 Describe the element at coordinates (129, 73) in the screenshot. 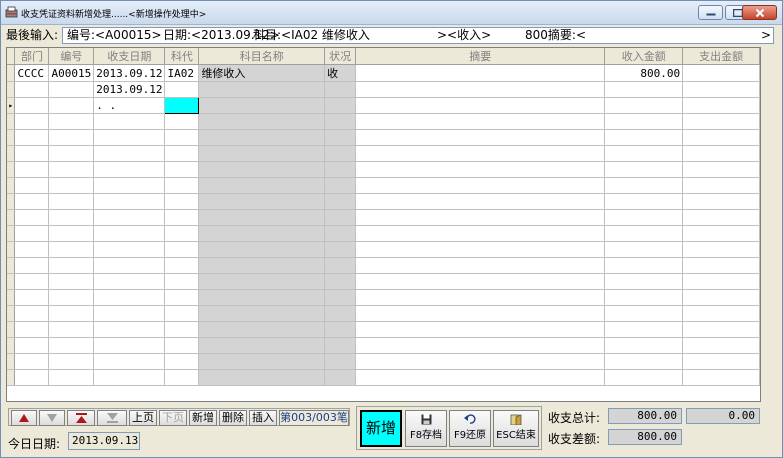

I see `cell-date: 2013.09.12` at that location.